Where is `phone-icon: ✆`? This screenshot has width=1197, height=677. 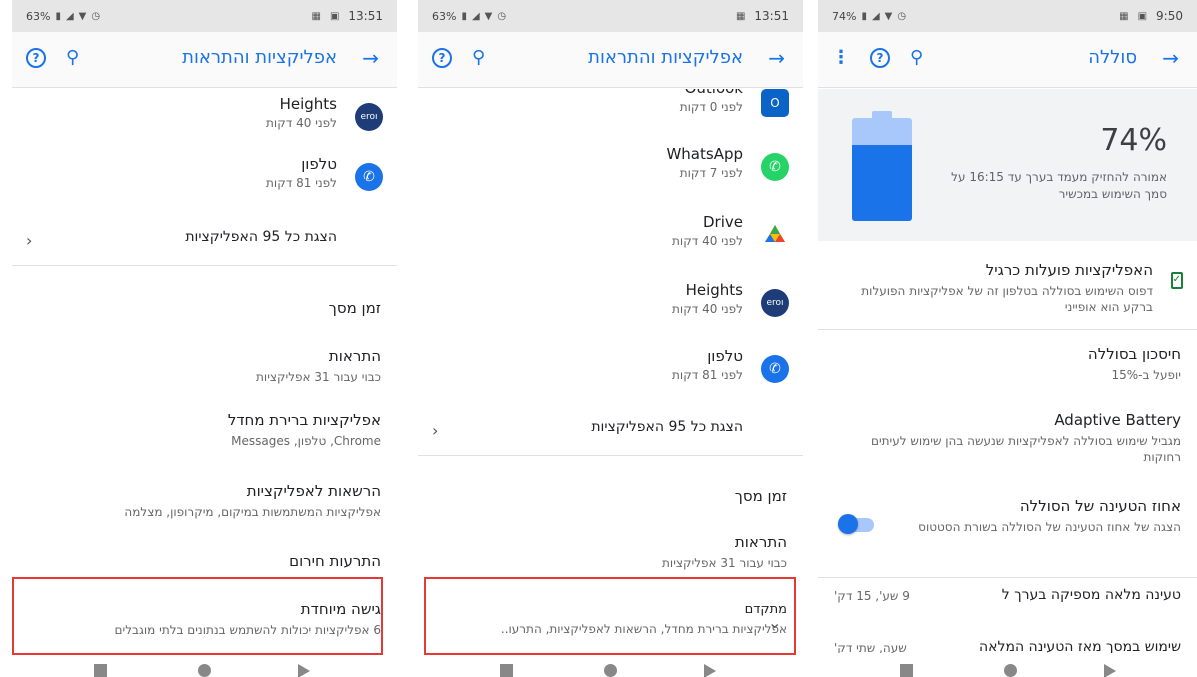 phone-icon: ✆ is located at coordinates (775, 369).